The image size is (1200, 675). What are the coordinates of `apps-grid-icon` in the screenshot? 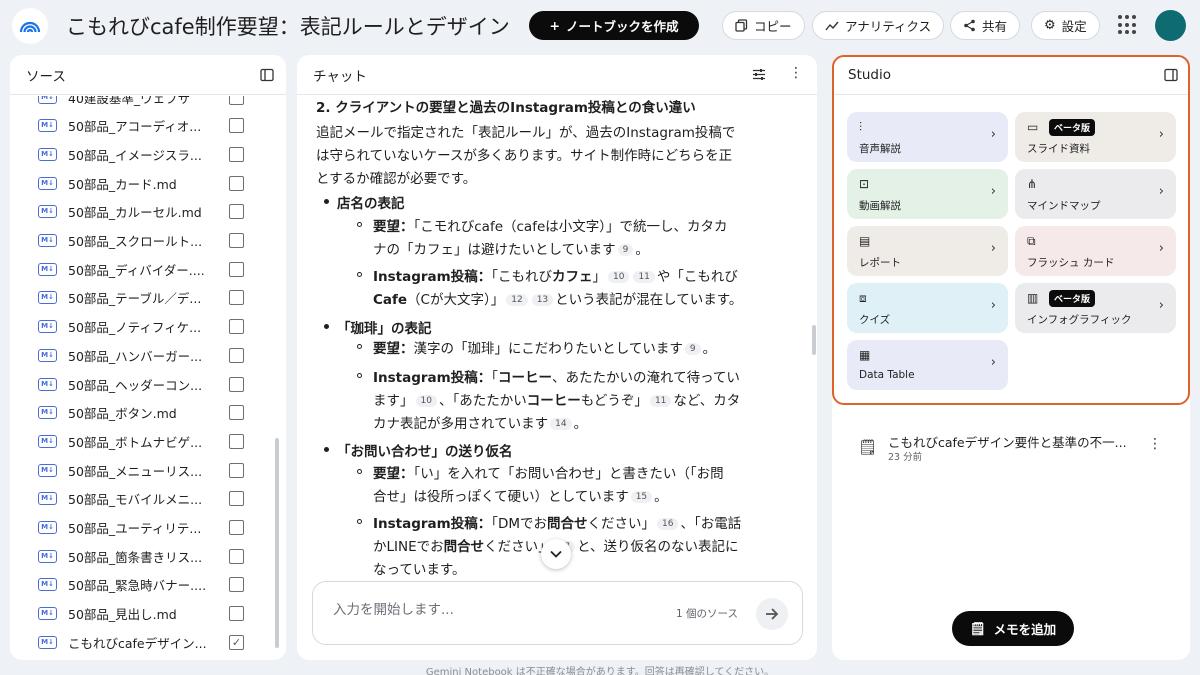 It's located at (1128, 25).